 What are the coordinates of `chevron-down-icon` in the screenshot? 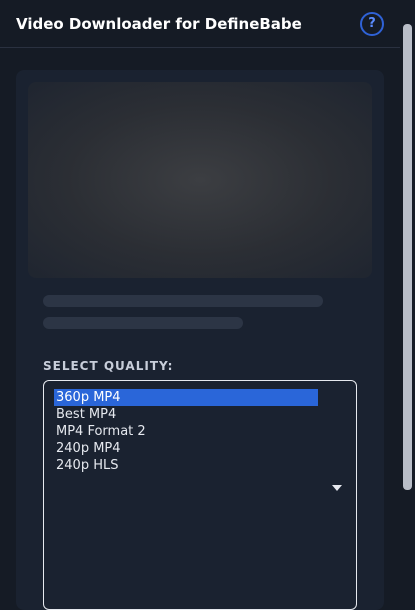 It's located at (337, 488).